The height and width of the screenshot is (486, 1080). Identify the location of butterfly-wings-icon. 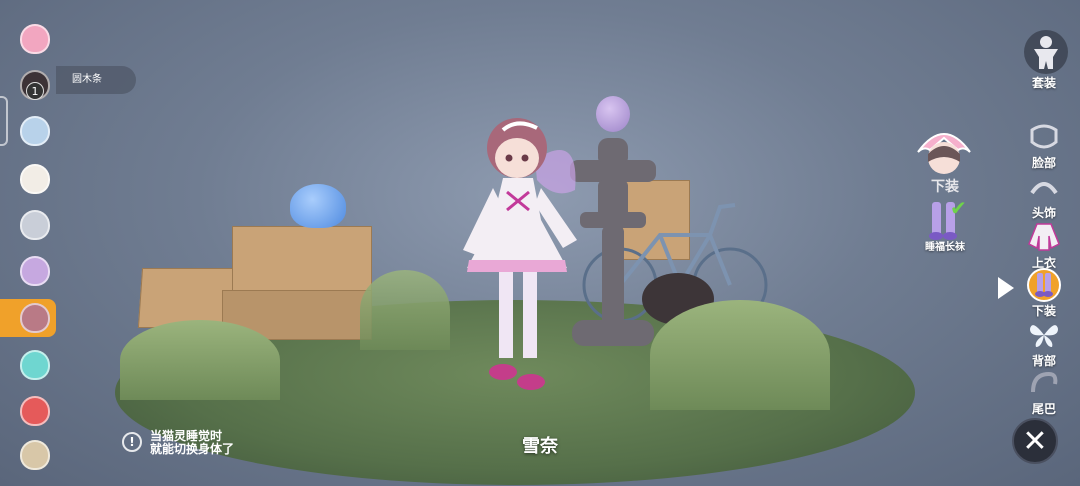
(1044, 335).